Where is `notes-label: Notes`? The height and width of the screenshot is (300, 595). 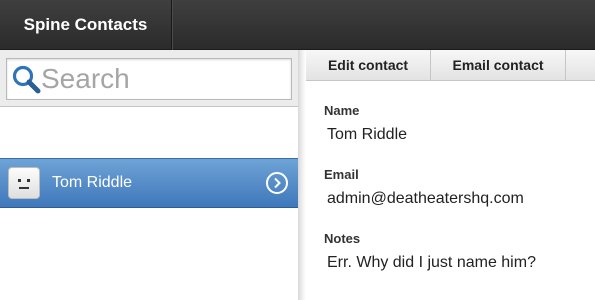 notes-label: Notes is located at coordinates (342, 238).